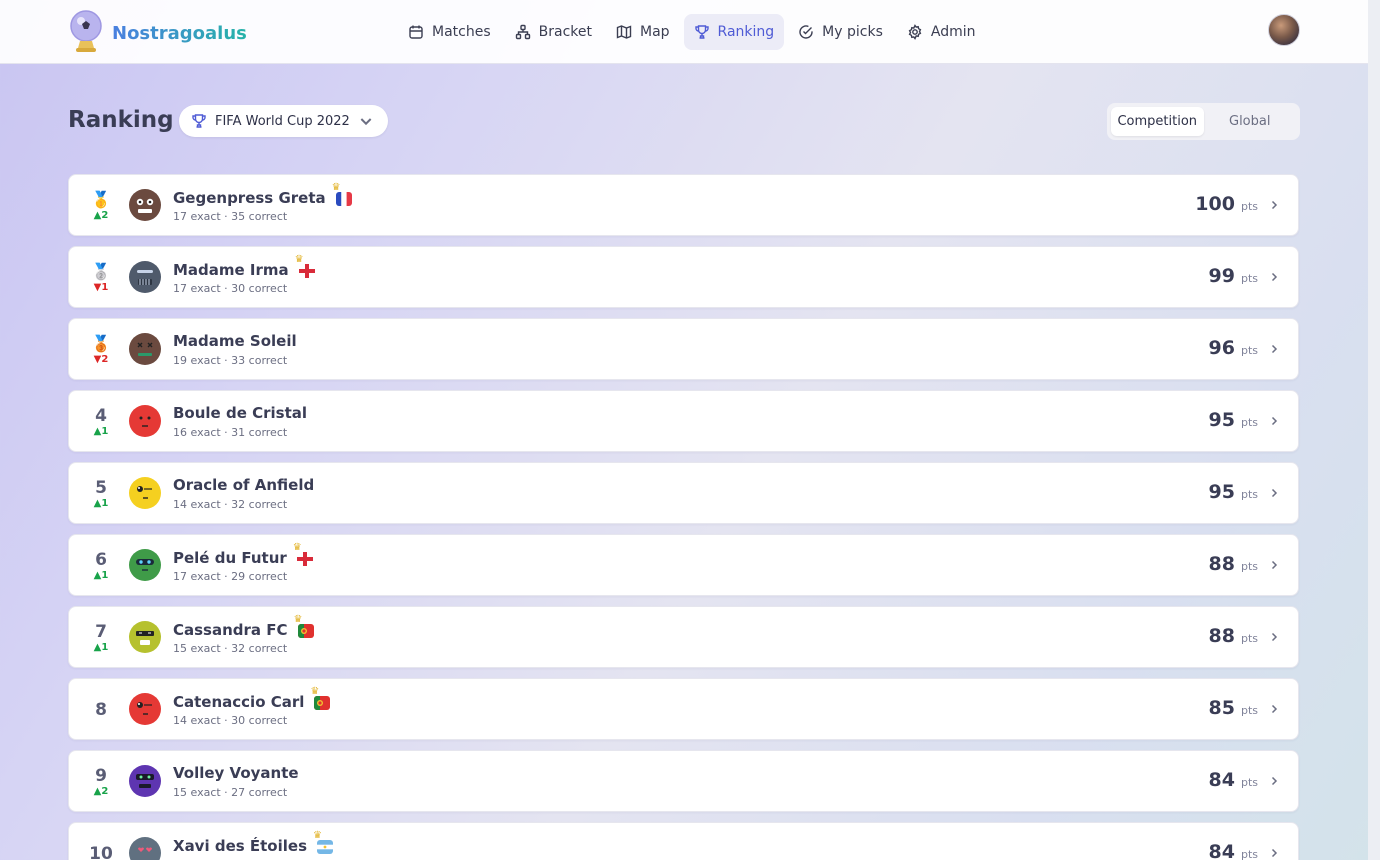  What do you see at coordinates (249, 198) in the screenshot?
I see `player-name: Gegenpress Greta` at bounding box center [249, 198].